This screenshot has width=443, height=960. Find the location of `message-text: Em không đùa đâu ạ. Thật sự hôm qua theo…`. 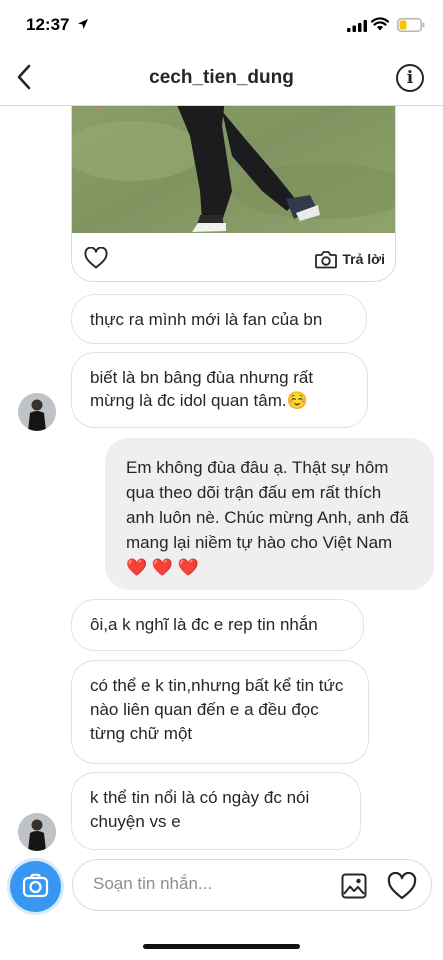

message-text: Em không đùa đâu ạ. Thật sự hôm qua theo… is located at coordinates (267, 517).